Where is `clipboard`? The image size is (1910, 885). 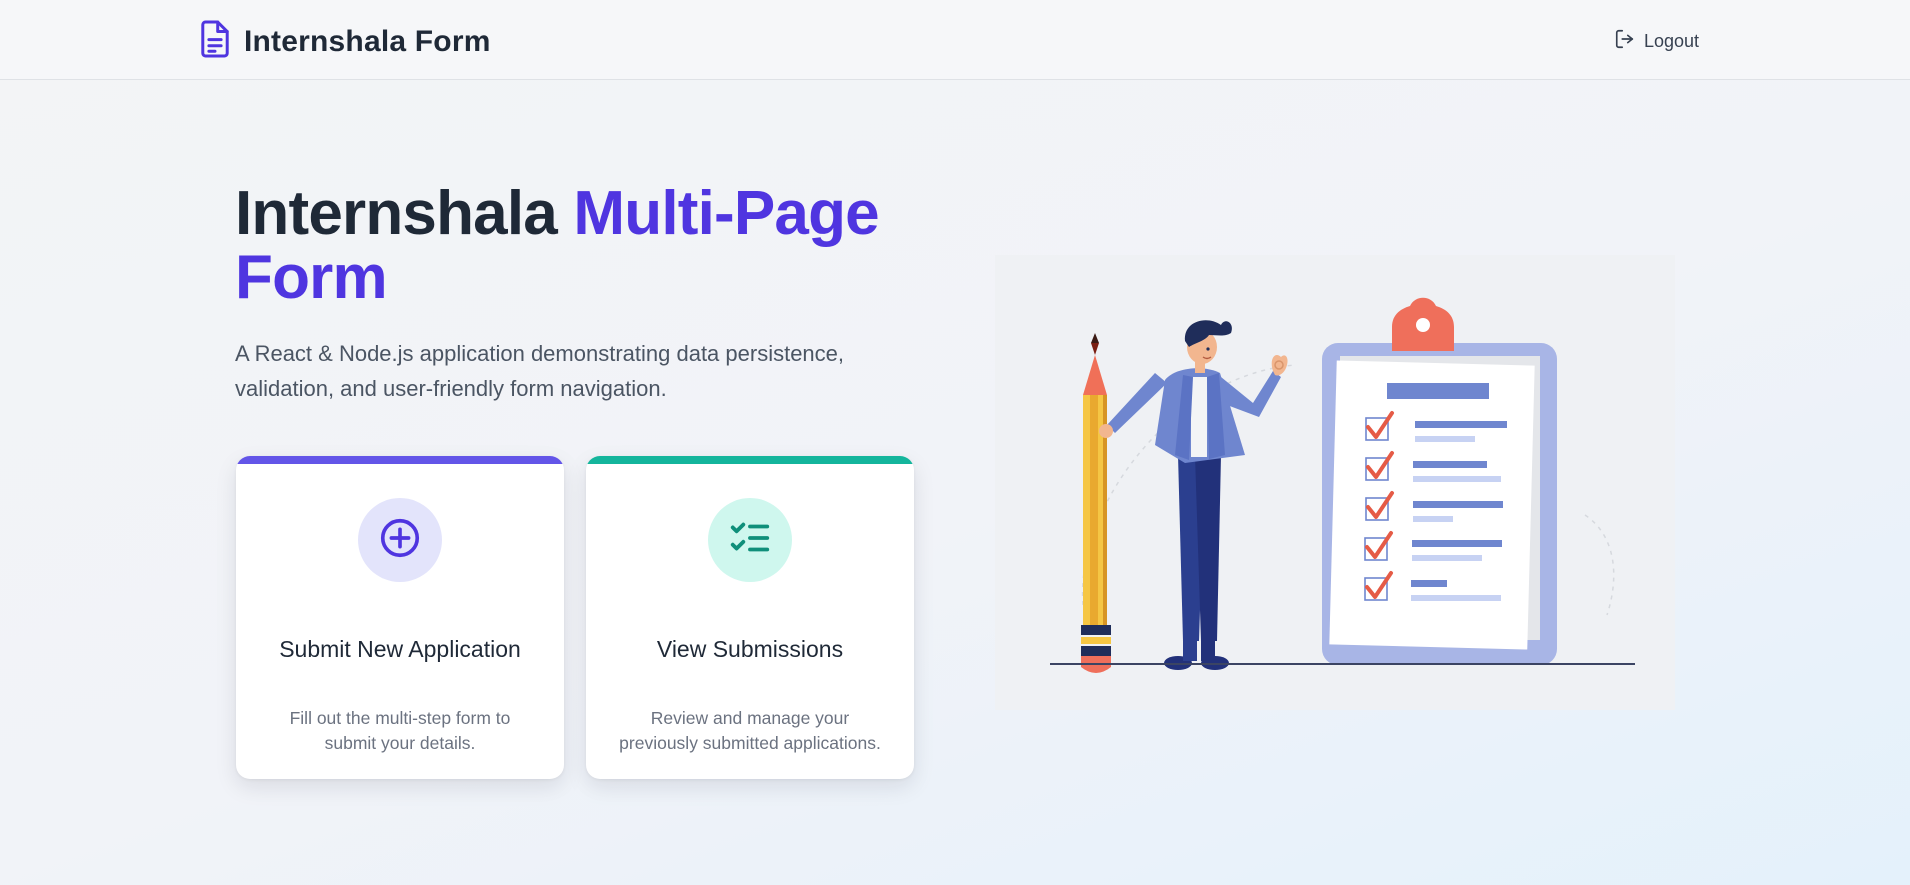
clipboard is located at coordinates (1439, 481).